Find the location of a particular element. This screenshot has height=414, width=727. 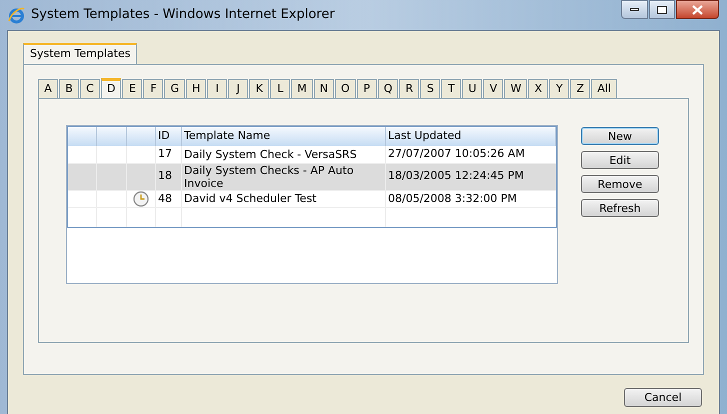

letter-tab: P is located at coordinates (366, 88).